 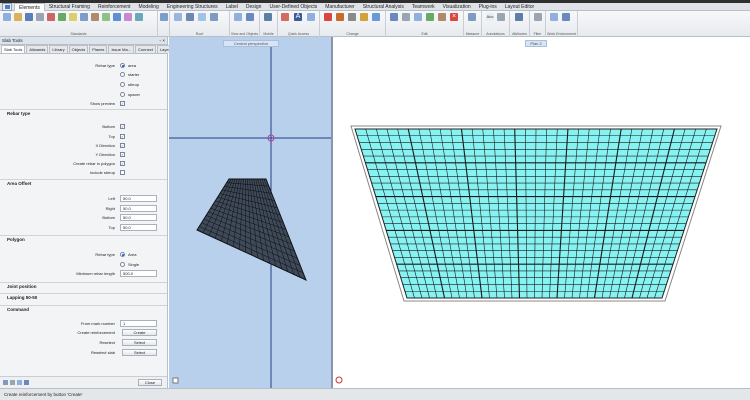 What do you see at coordinates (175, 380) in the screenshot?
I see `viewport-corner-button` at bounding box center [175, 380].